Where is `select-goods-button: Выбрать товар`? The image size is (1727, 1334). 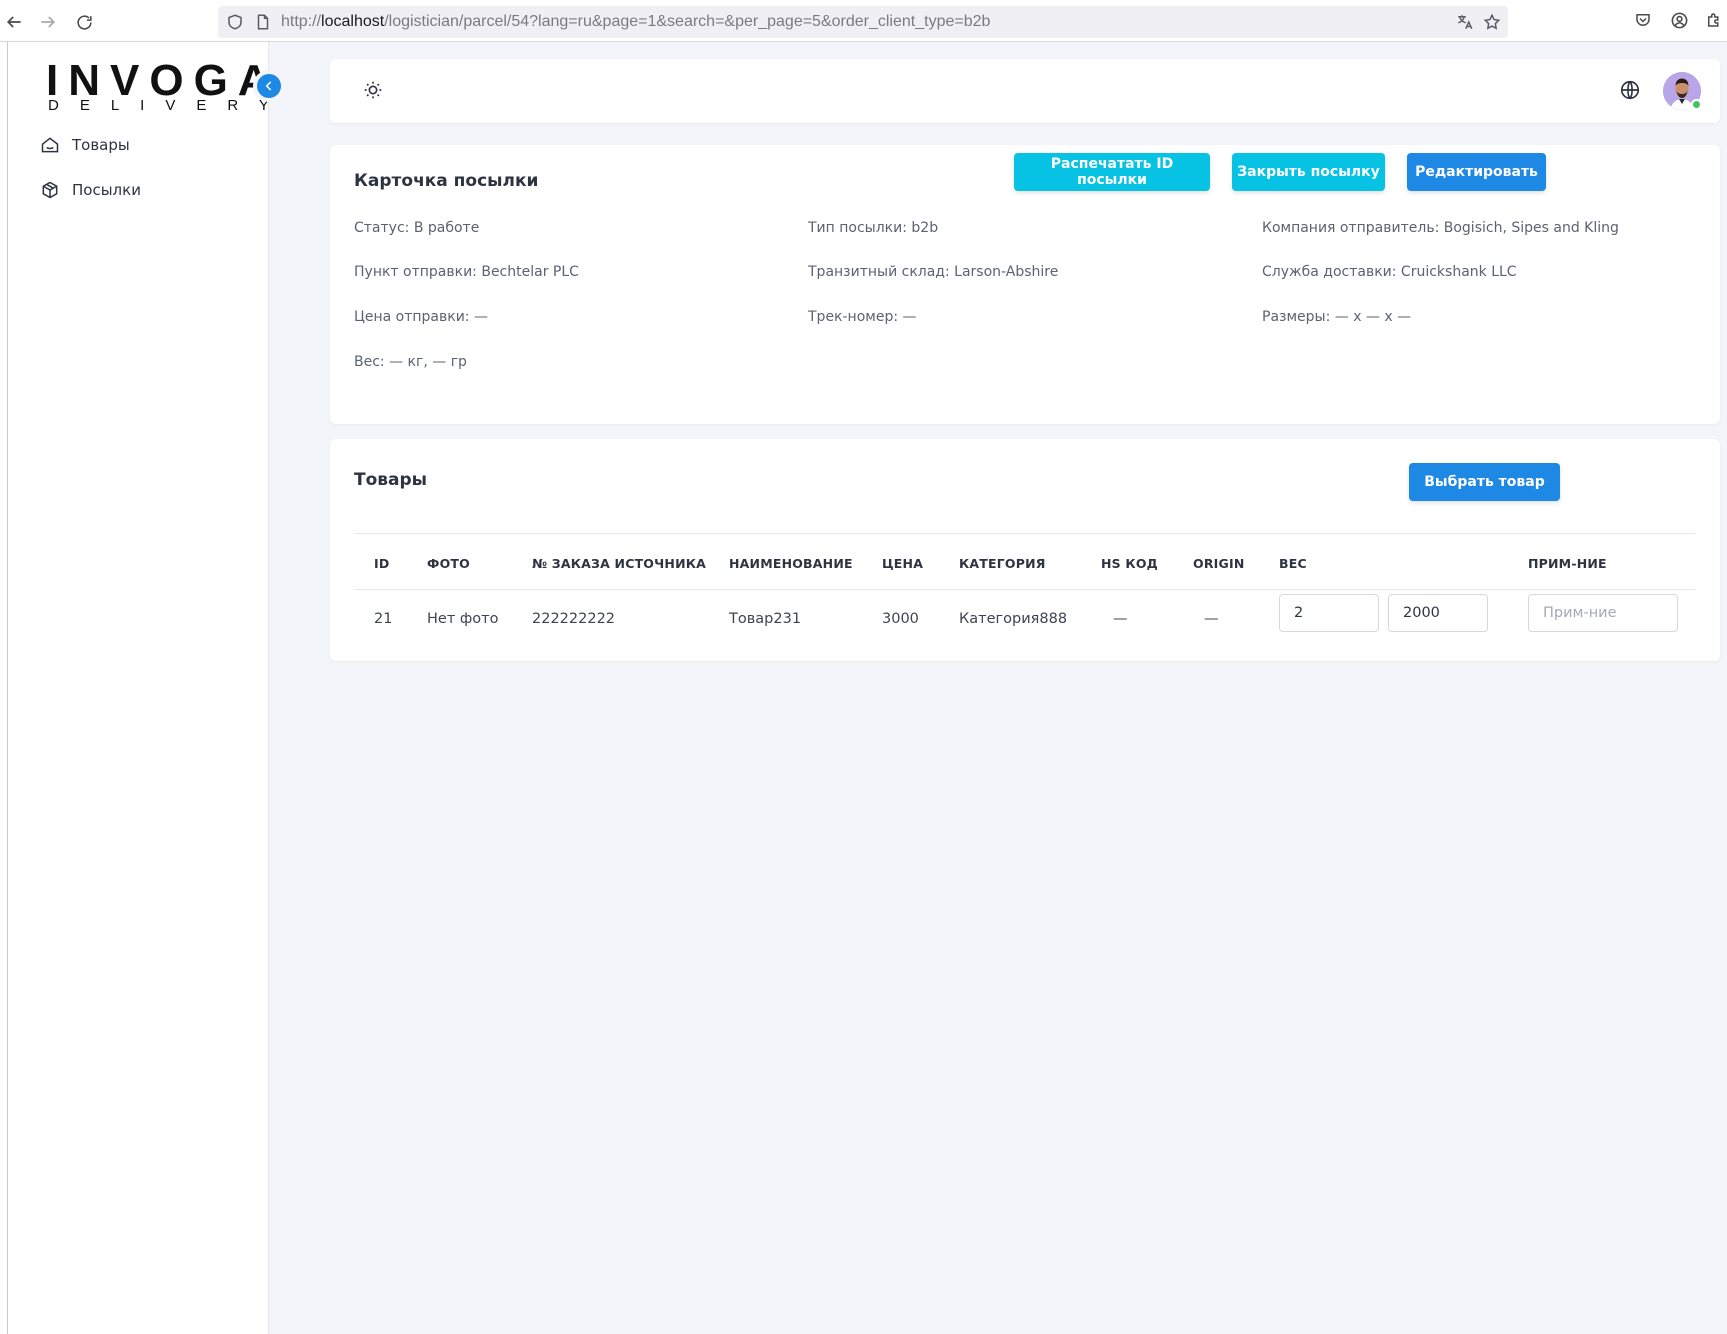
select-goods-button: Выбрать товар is located at coordinates (1484, 482).